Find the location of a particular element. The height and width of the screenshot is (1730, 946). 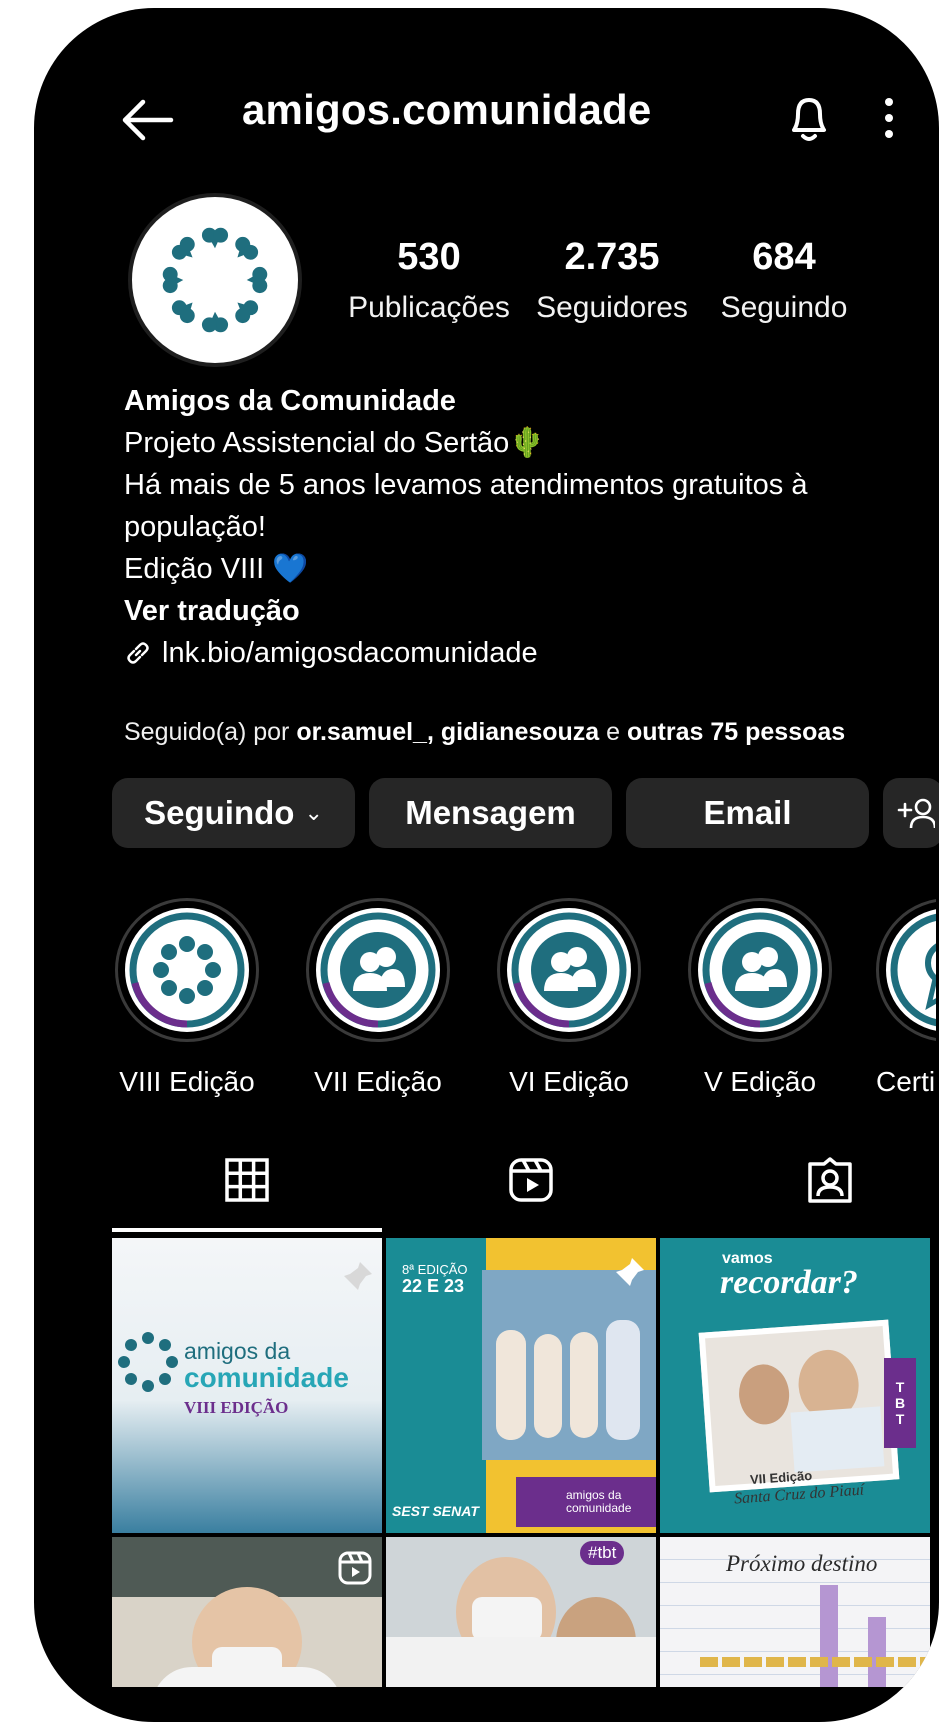

link-icon is located at coordinates (138, 653).